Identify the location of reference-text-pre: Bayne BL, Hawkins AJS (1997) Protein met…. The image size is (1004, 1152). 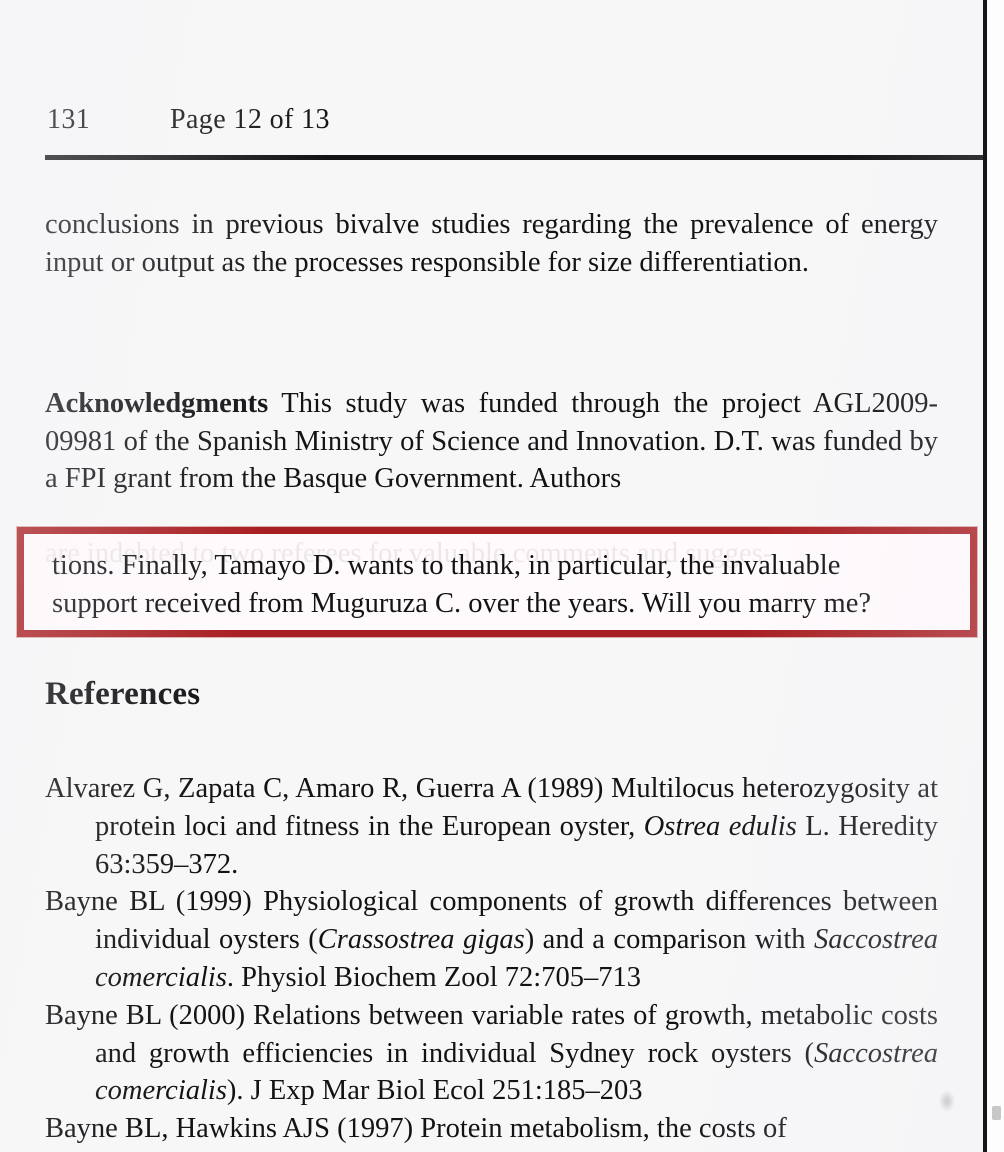
(416, 1129).